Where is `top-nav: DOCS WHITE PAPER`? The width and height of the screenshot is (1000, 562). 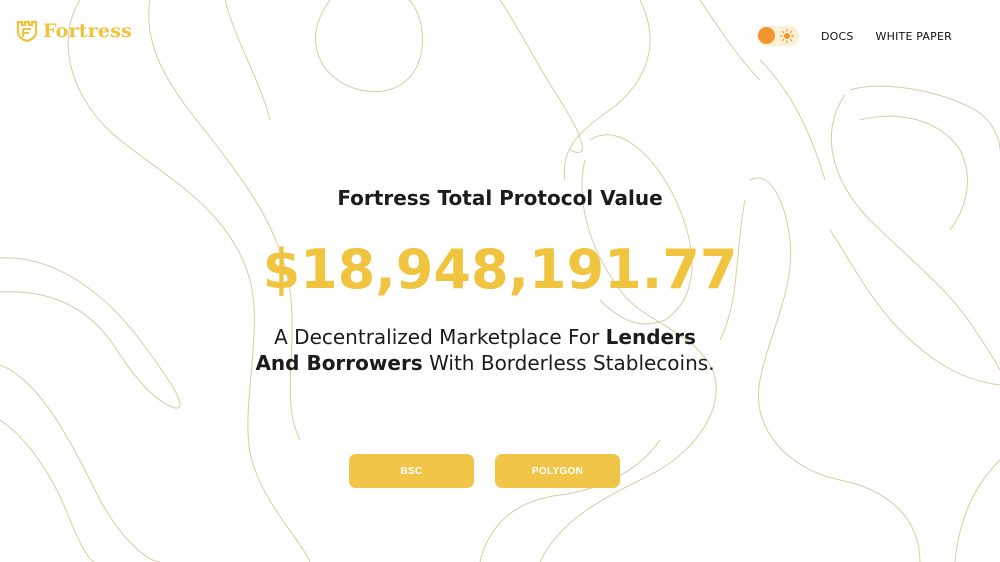 top-nav: DOCS WHITE PAPER is located at coordinates (854, 36).